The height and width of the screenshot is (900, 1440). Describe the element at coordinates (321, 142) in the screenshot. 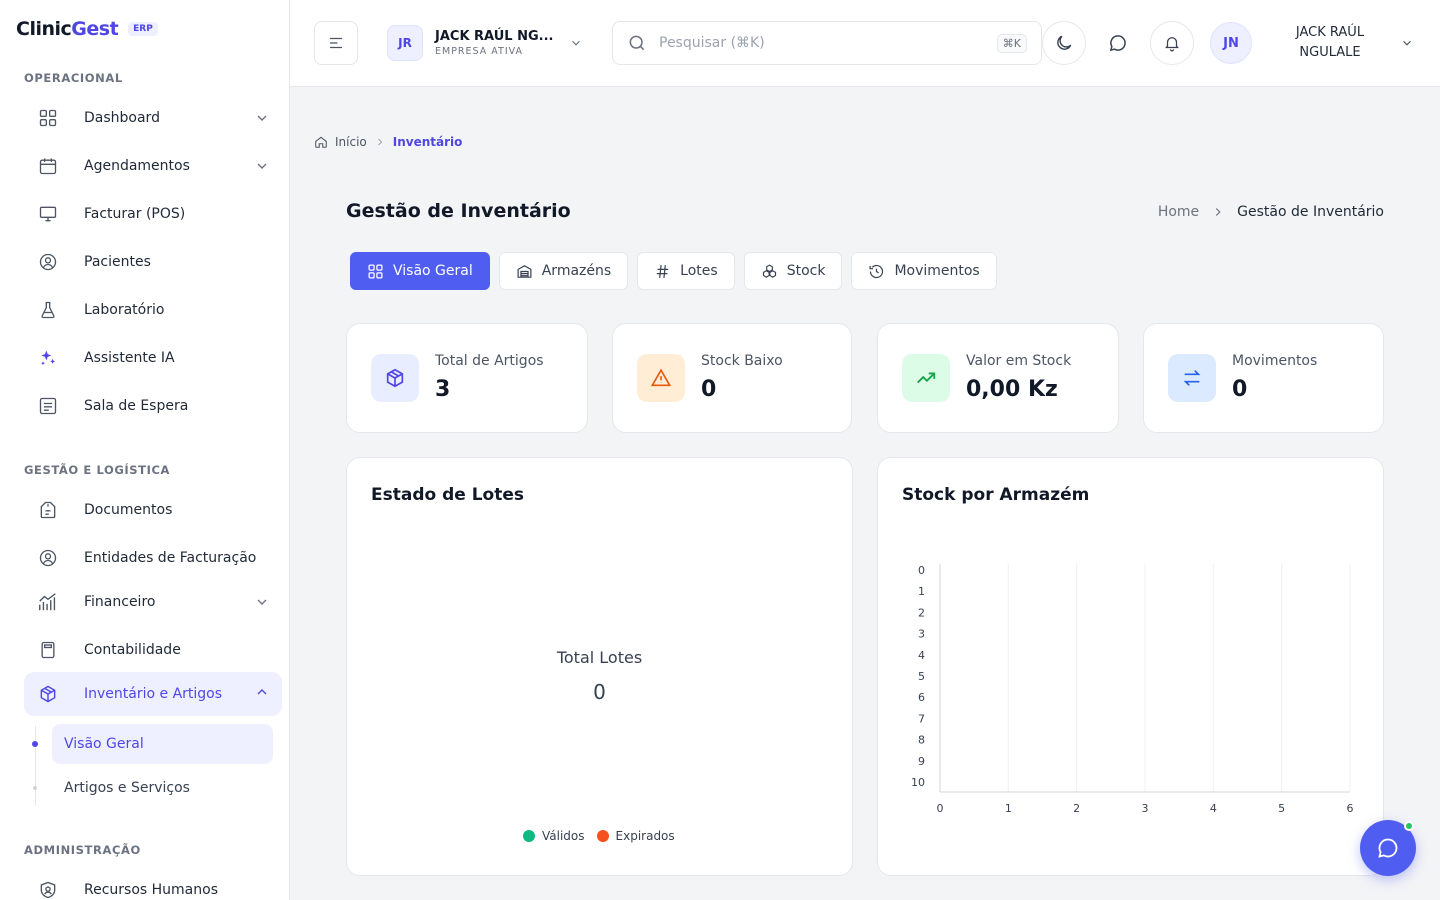

I see `home-icon` at that location.